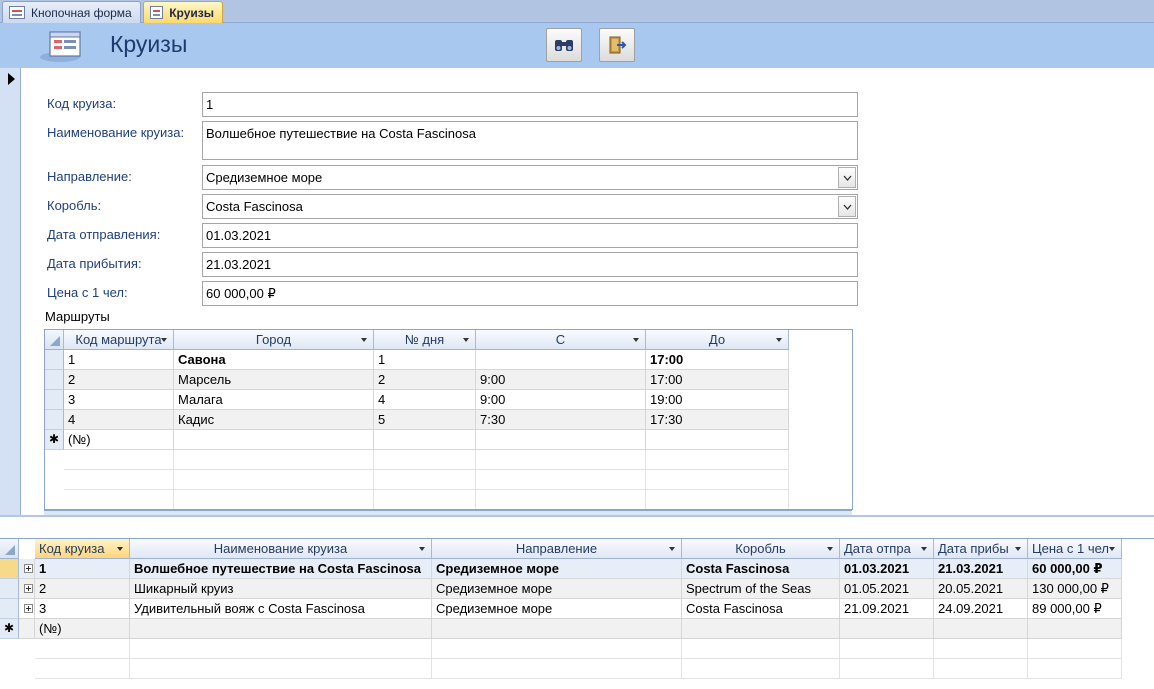  I want to click on cell: 17:30, so click(717, 420).